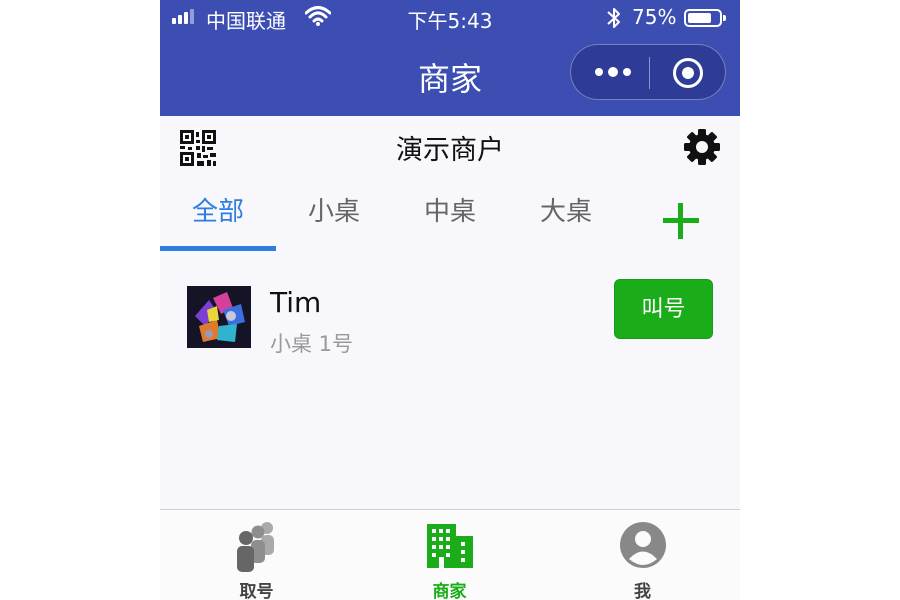 This screenshot has height=600, width=900. I want to click on user-icon, so click(643, 545).